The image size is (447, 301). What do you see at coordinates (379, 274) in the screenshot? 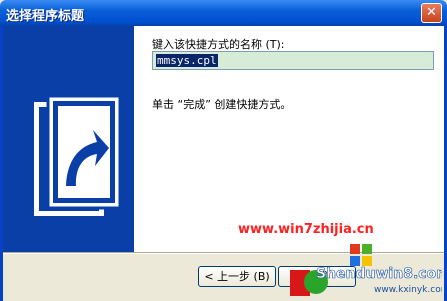
I see `svg-text: Shenduwin8.com` at bounding box center [379, 274].